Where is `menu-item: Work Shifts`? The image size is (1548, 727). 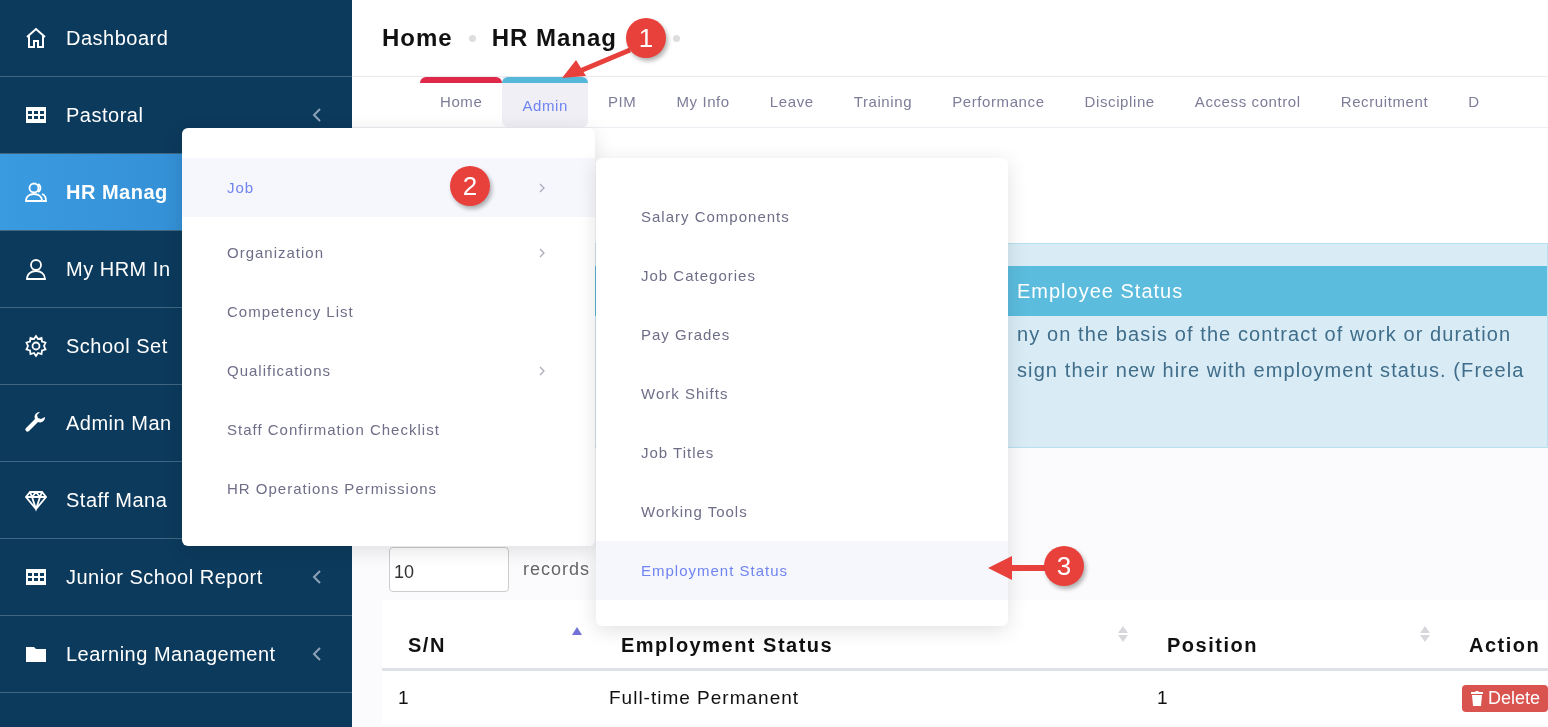
menu-item: Work Shifts is located at coordinates (802, 393).